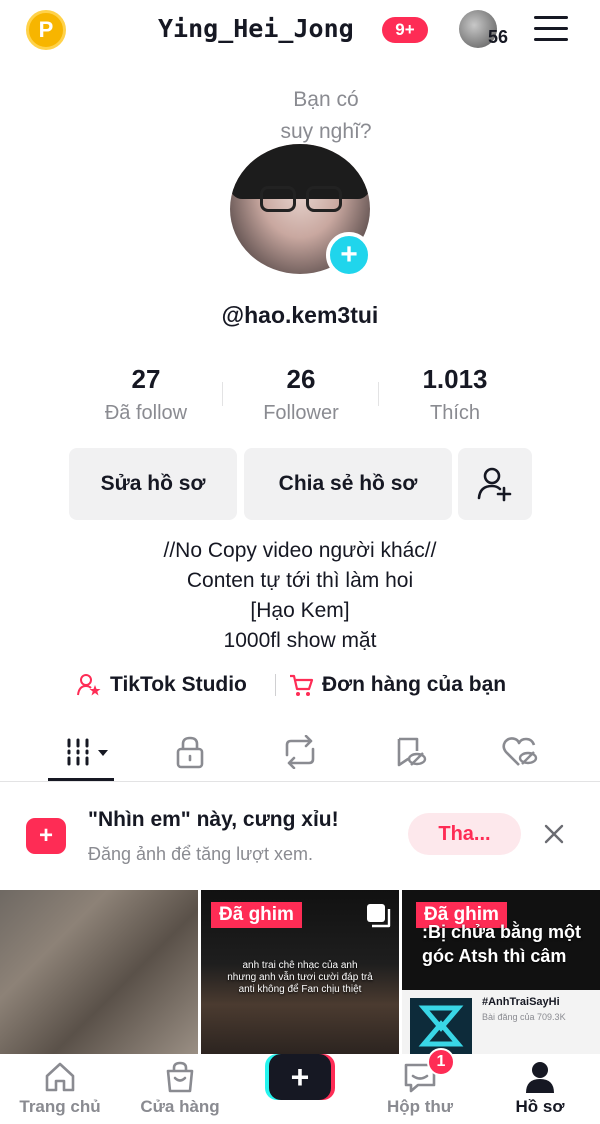 The width and height of the screenshot is (600, 1124). I want to click on studio-label: TikTok Studio, so click(178, 684).